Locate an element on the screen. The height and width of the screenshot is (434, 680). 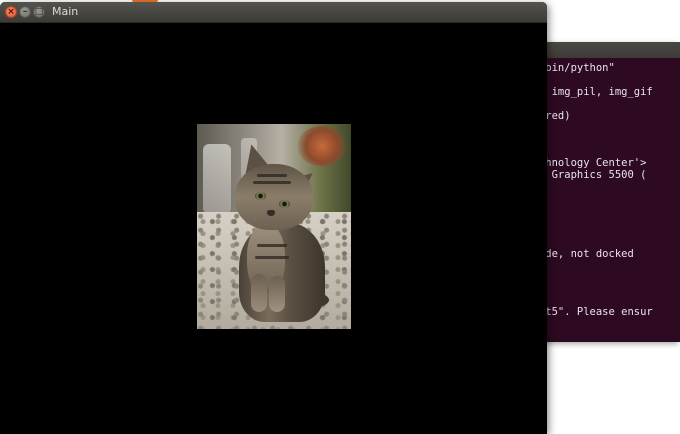
minimize-glyph: – is located at coordinates (25, 11).